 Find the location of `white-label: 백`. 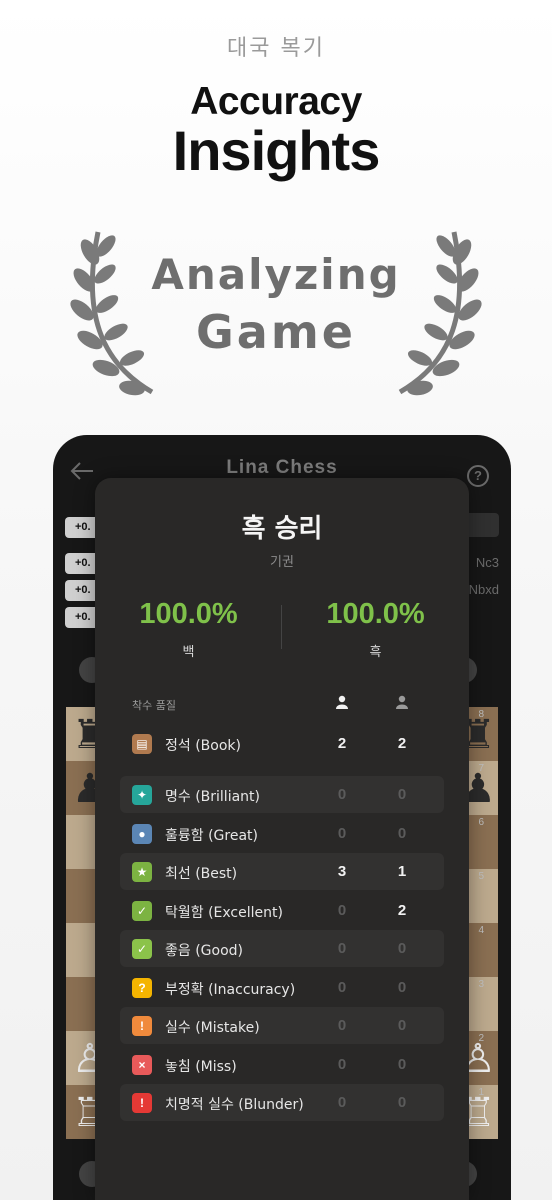

white-label: 백 is located at coordinates (188, 652).